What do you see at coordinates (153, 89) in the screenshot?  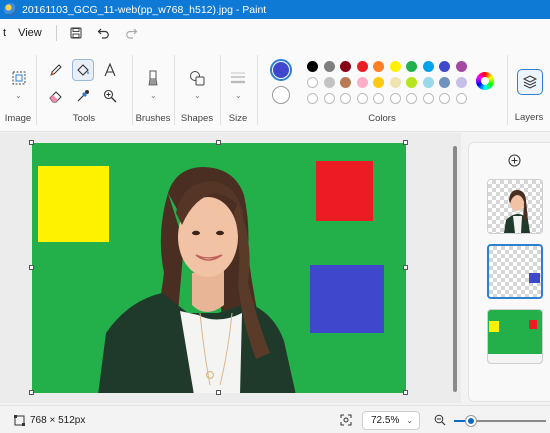 I see `brushes-group: ⌄ Brushes` at bounding box center [153, 89].